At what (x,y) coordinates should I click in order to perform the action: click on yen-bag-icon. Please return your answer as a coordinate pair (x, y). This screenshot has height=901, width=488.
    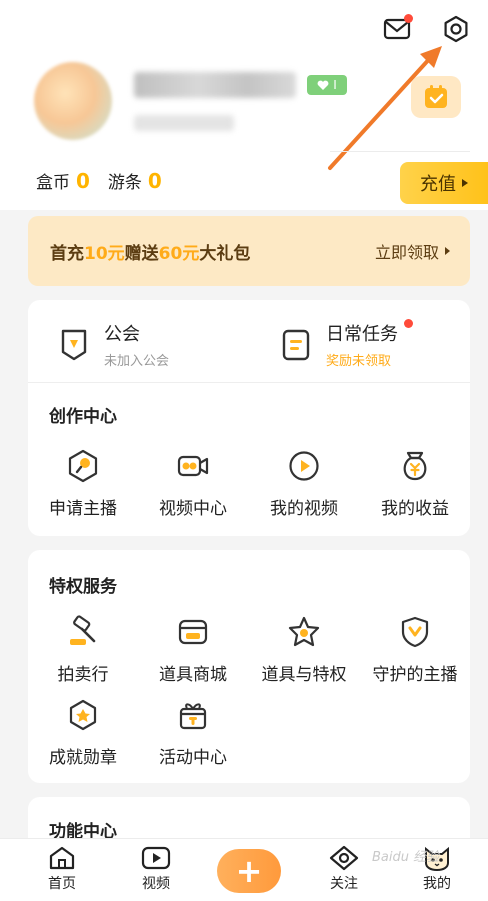
    Looking at the image, I should click on (415, 466).